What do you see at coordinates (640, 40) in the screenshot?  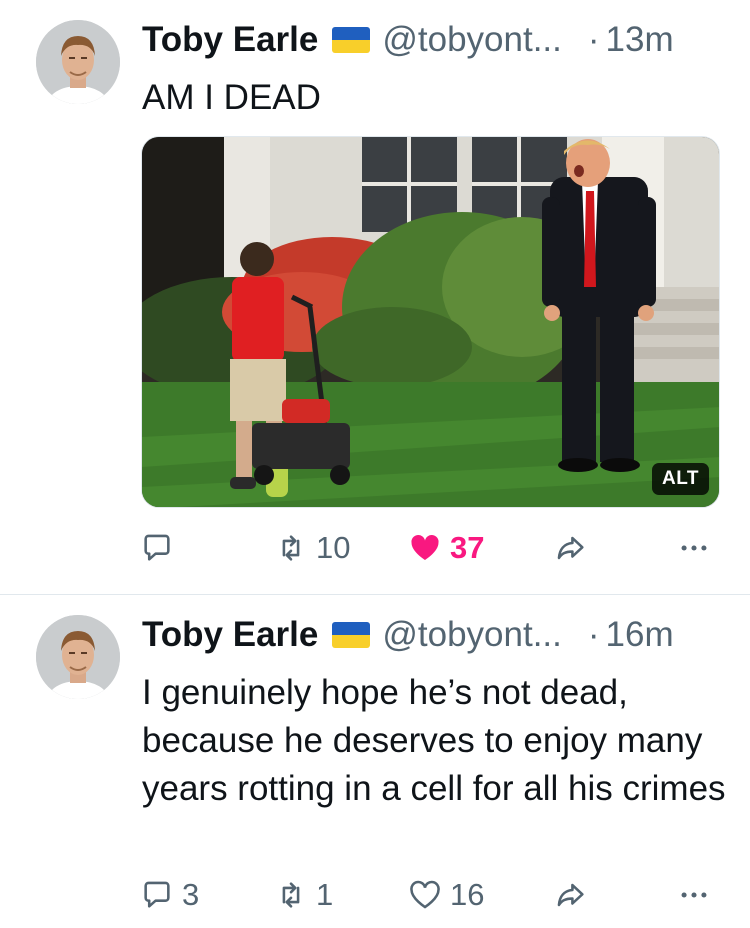 I see `timestamp: 13m` at bounding box center [640, 40].